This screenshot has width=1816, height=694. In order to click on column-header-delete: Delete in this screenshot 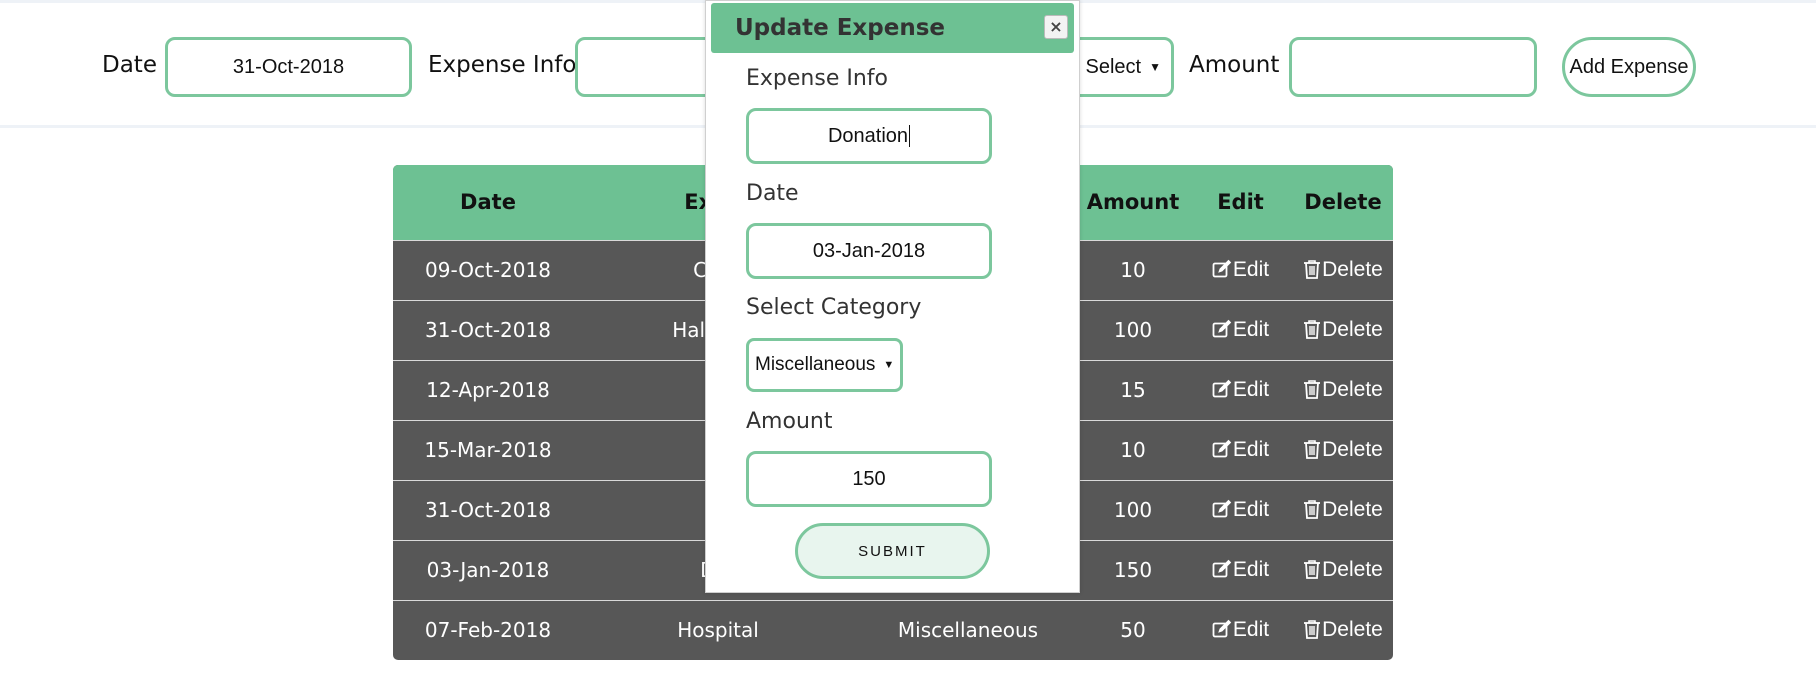, I will do `click(1343, 202)`.